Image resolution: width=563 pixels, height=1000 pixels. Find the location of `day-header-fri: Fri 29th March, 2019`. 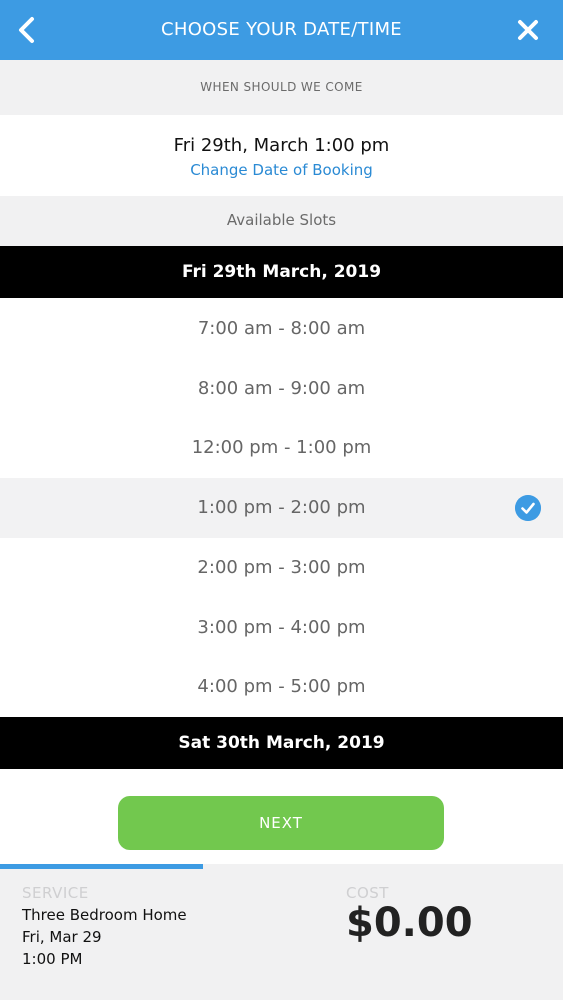

day-header-fri: Fri 29th March, 2019 is located at coordinates (281, 272).